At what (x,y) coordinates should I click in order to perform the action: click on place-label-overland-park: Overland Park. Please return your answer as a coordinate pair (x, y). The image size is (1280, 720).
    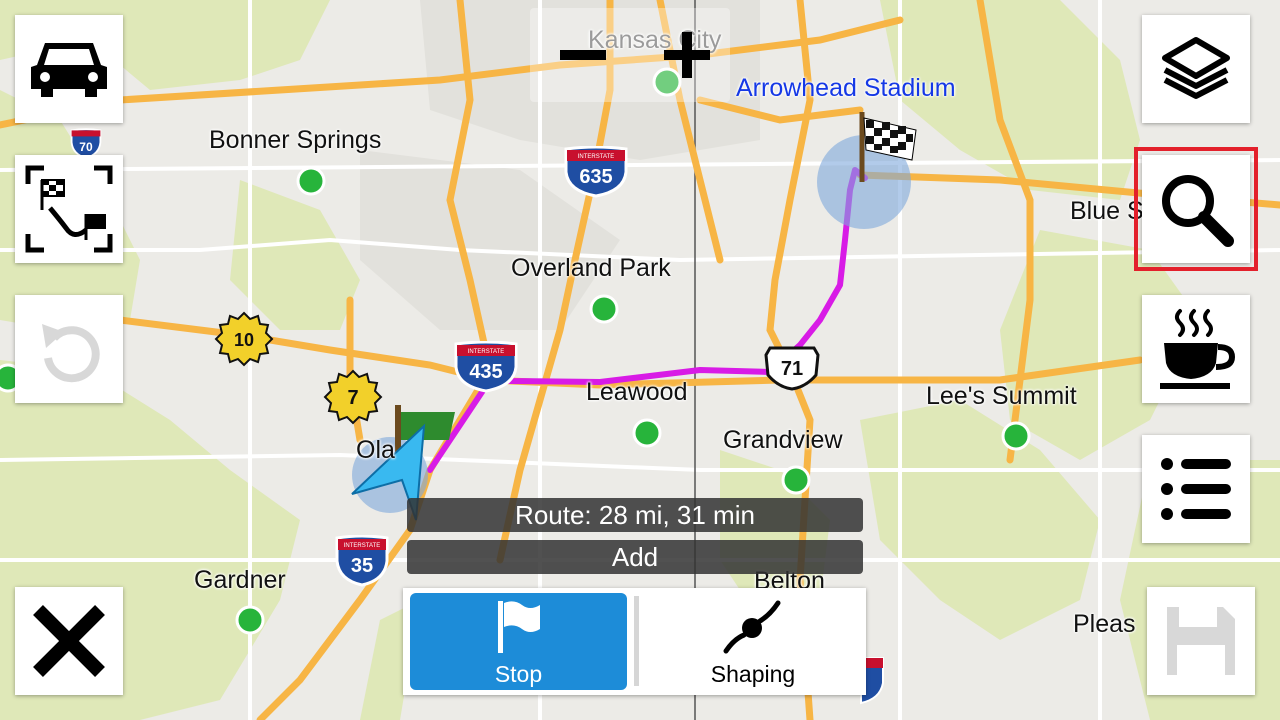
    Looking at the image, I should click on (591, 268).